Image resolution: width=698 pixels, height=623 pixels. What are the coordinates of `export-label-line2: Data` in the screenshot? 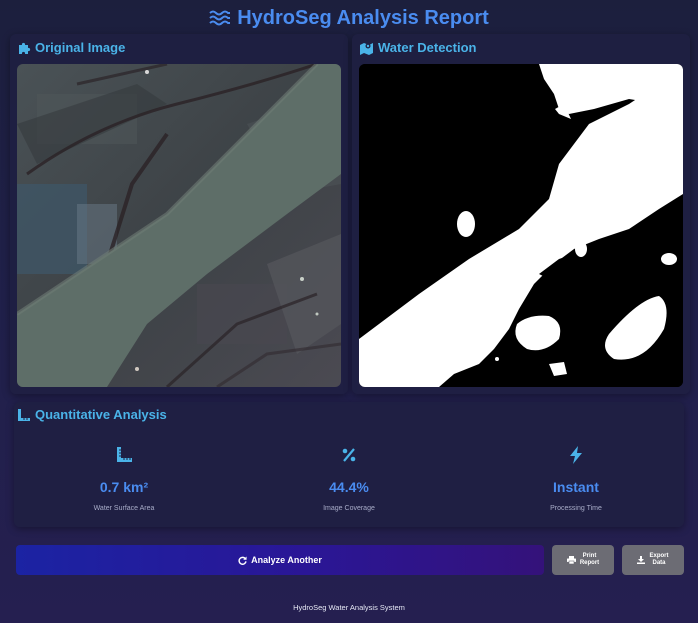 It's located at (659, 563).